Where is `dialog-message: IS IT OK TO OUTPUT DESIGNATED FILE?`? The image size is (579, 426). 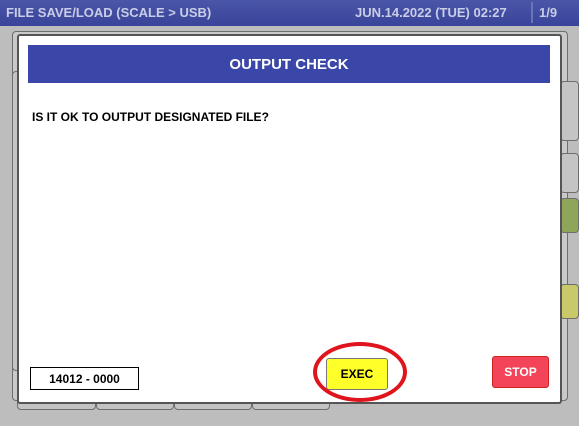 dialog-message: IS IT OK TO OUTPUT DESIGNATED FILE? is located at coordinates (150, 117).